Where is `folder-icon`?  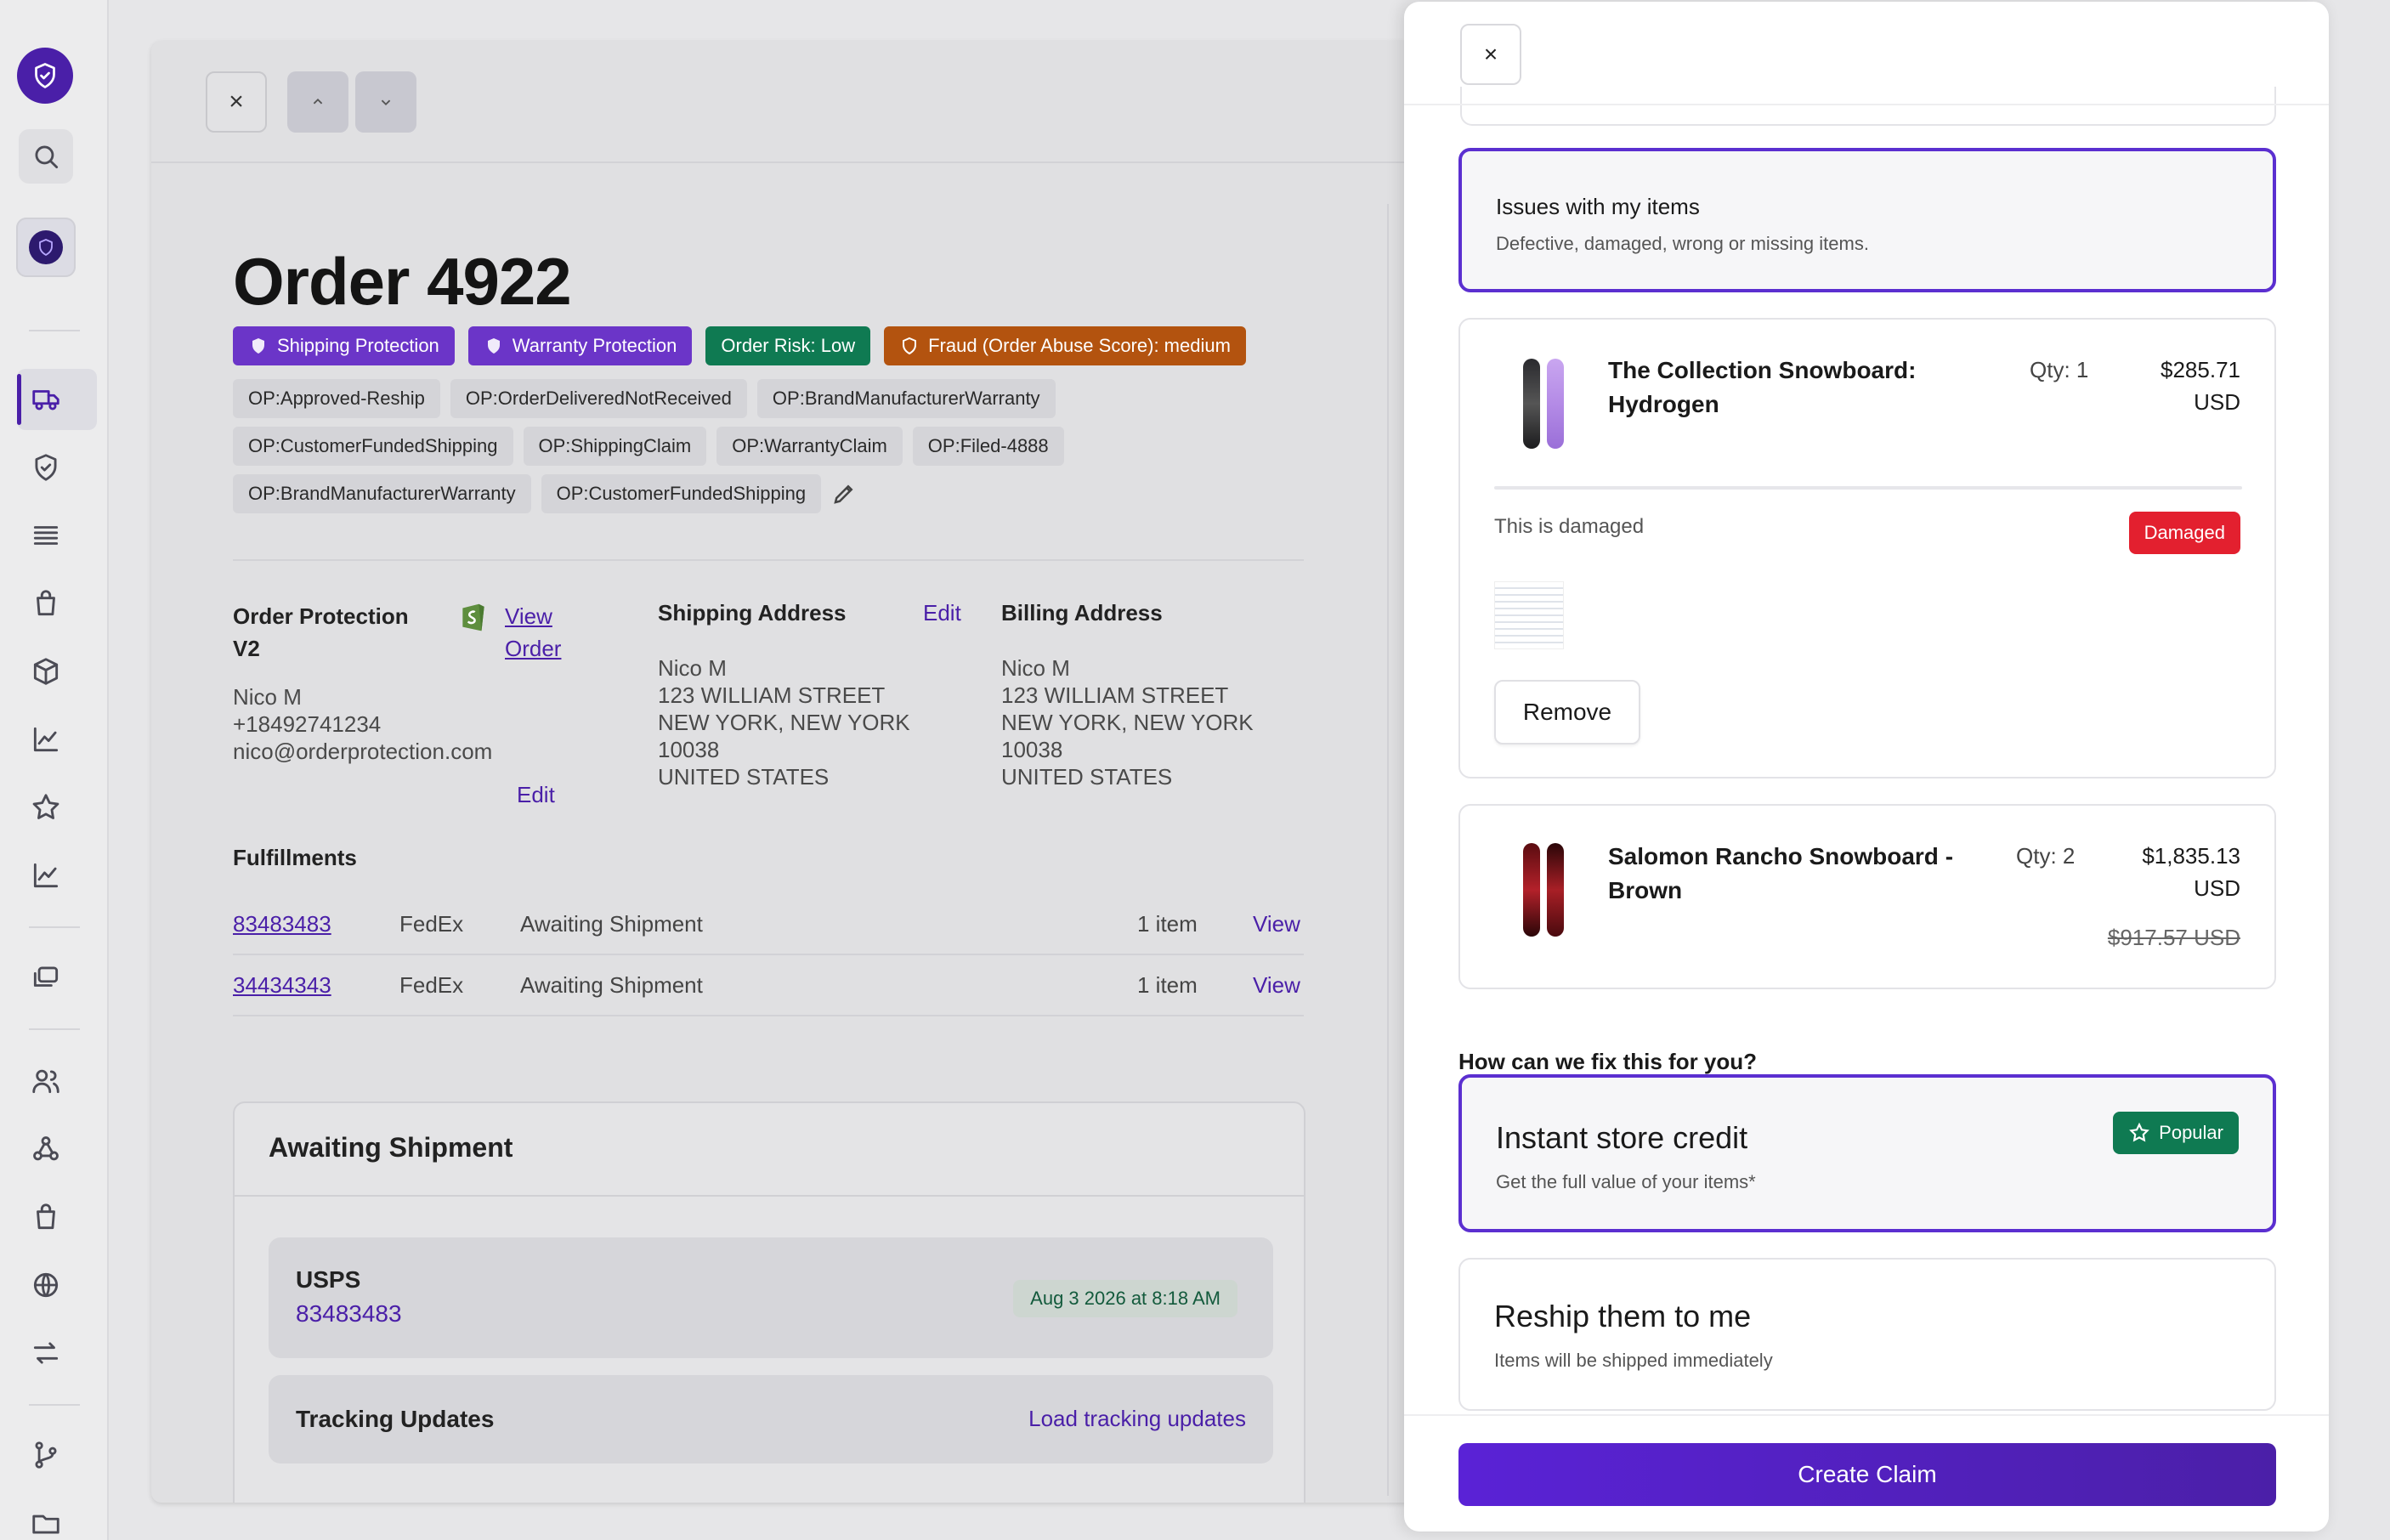 folder-icon is located at coordinates (46, 1518).